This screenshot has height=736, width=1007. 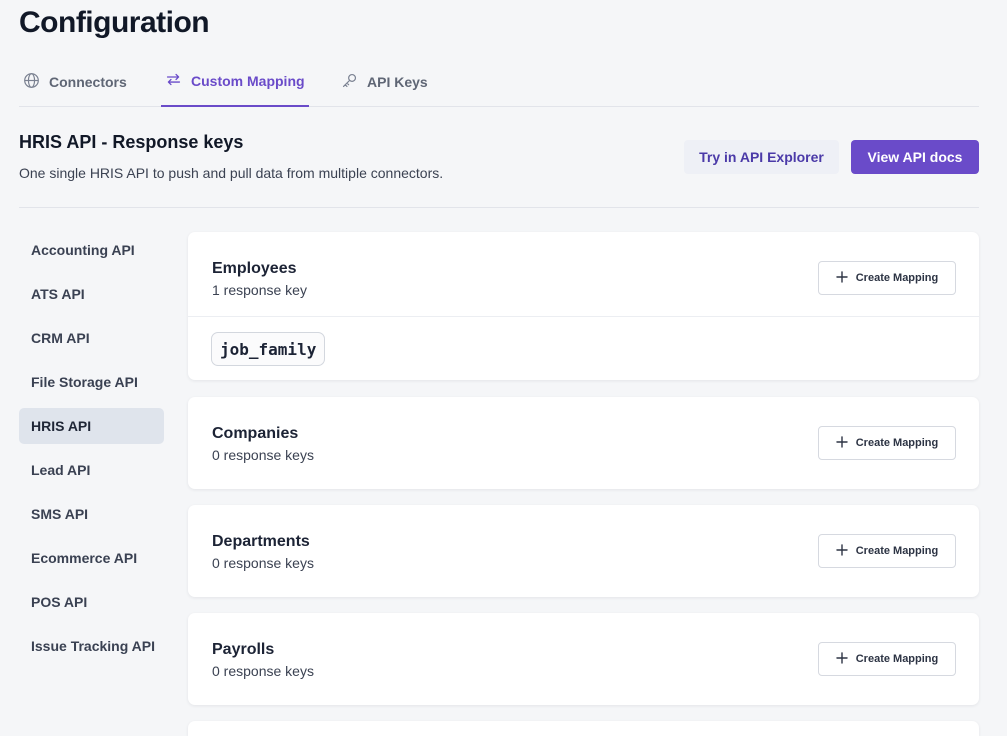 What do you see at coordinates (349, 82) in the screenshot?
I see `key-icon` at bounding box center [349, 82].